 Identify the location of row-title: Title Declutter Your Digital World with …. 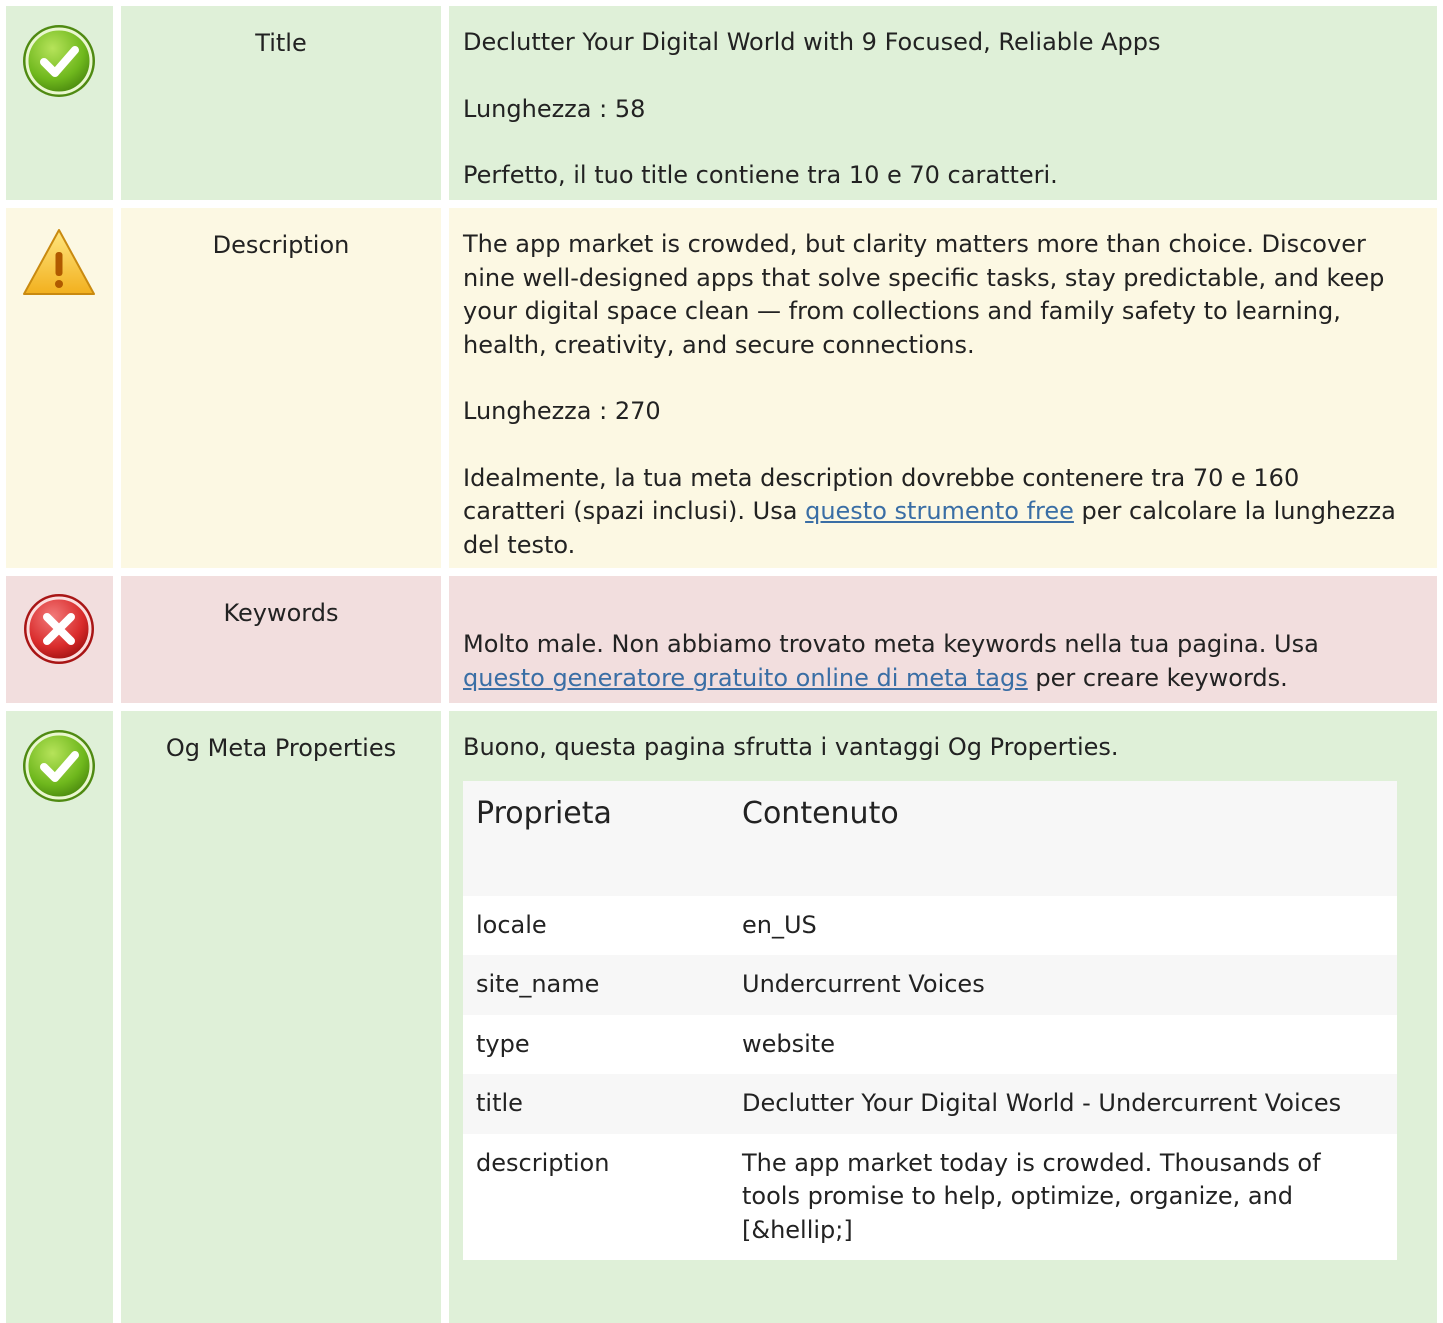
(721, 103).